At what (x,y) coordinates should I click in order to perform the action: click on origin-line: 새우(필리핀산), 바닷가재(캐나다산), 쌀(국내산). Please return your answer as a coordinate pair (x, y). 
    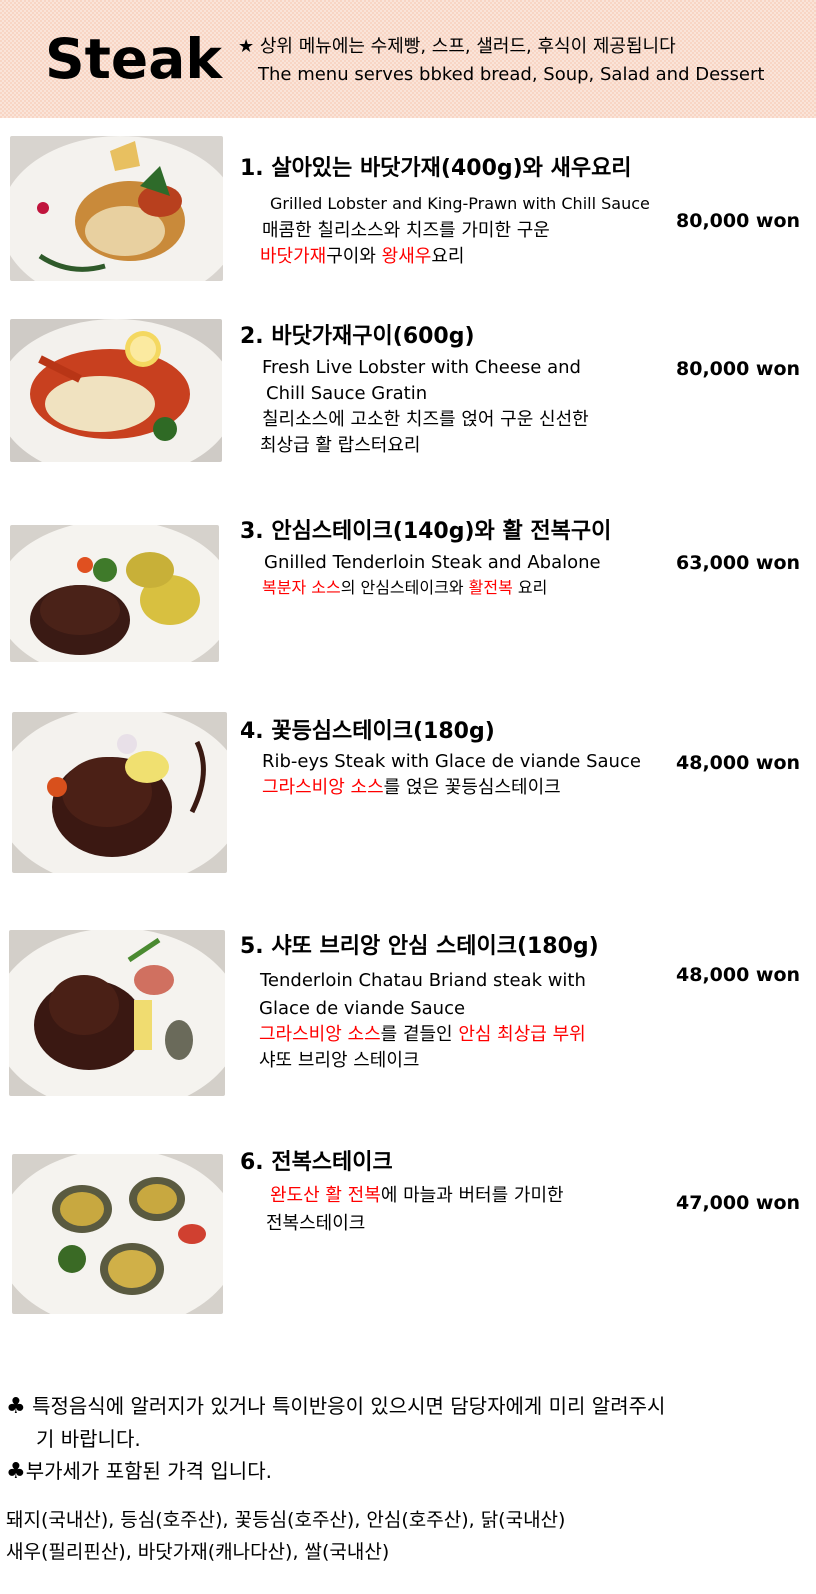
    Looking at the image, I should click on (198, 1552).